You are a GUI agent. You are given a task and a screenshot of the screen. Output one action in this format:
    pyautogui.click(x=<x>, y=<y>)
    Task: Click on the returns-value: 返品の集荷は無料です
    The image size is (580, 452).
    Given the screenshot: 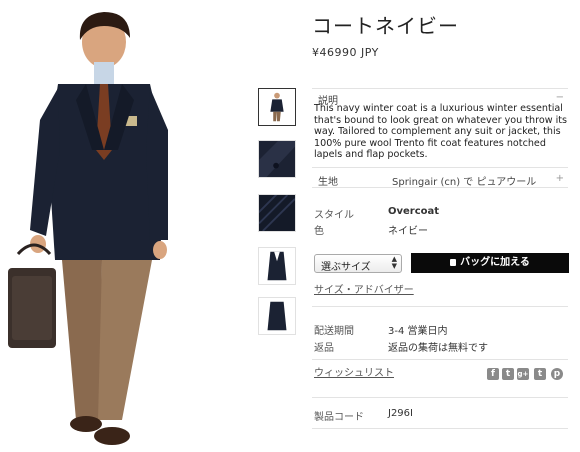 What is the action you would take?
    pyautogui.click(x=438, y=348)
    